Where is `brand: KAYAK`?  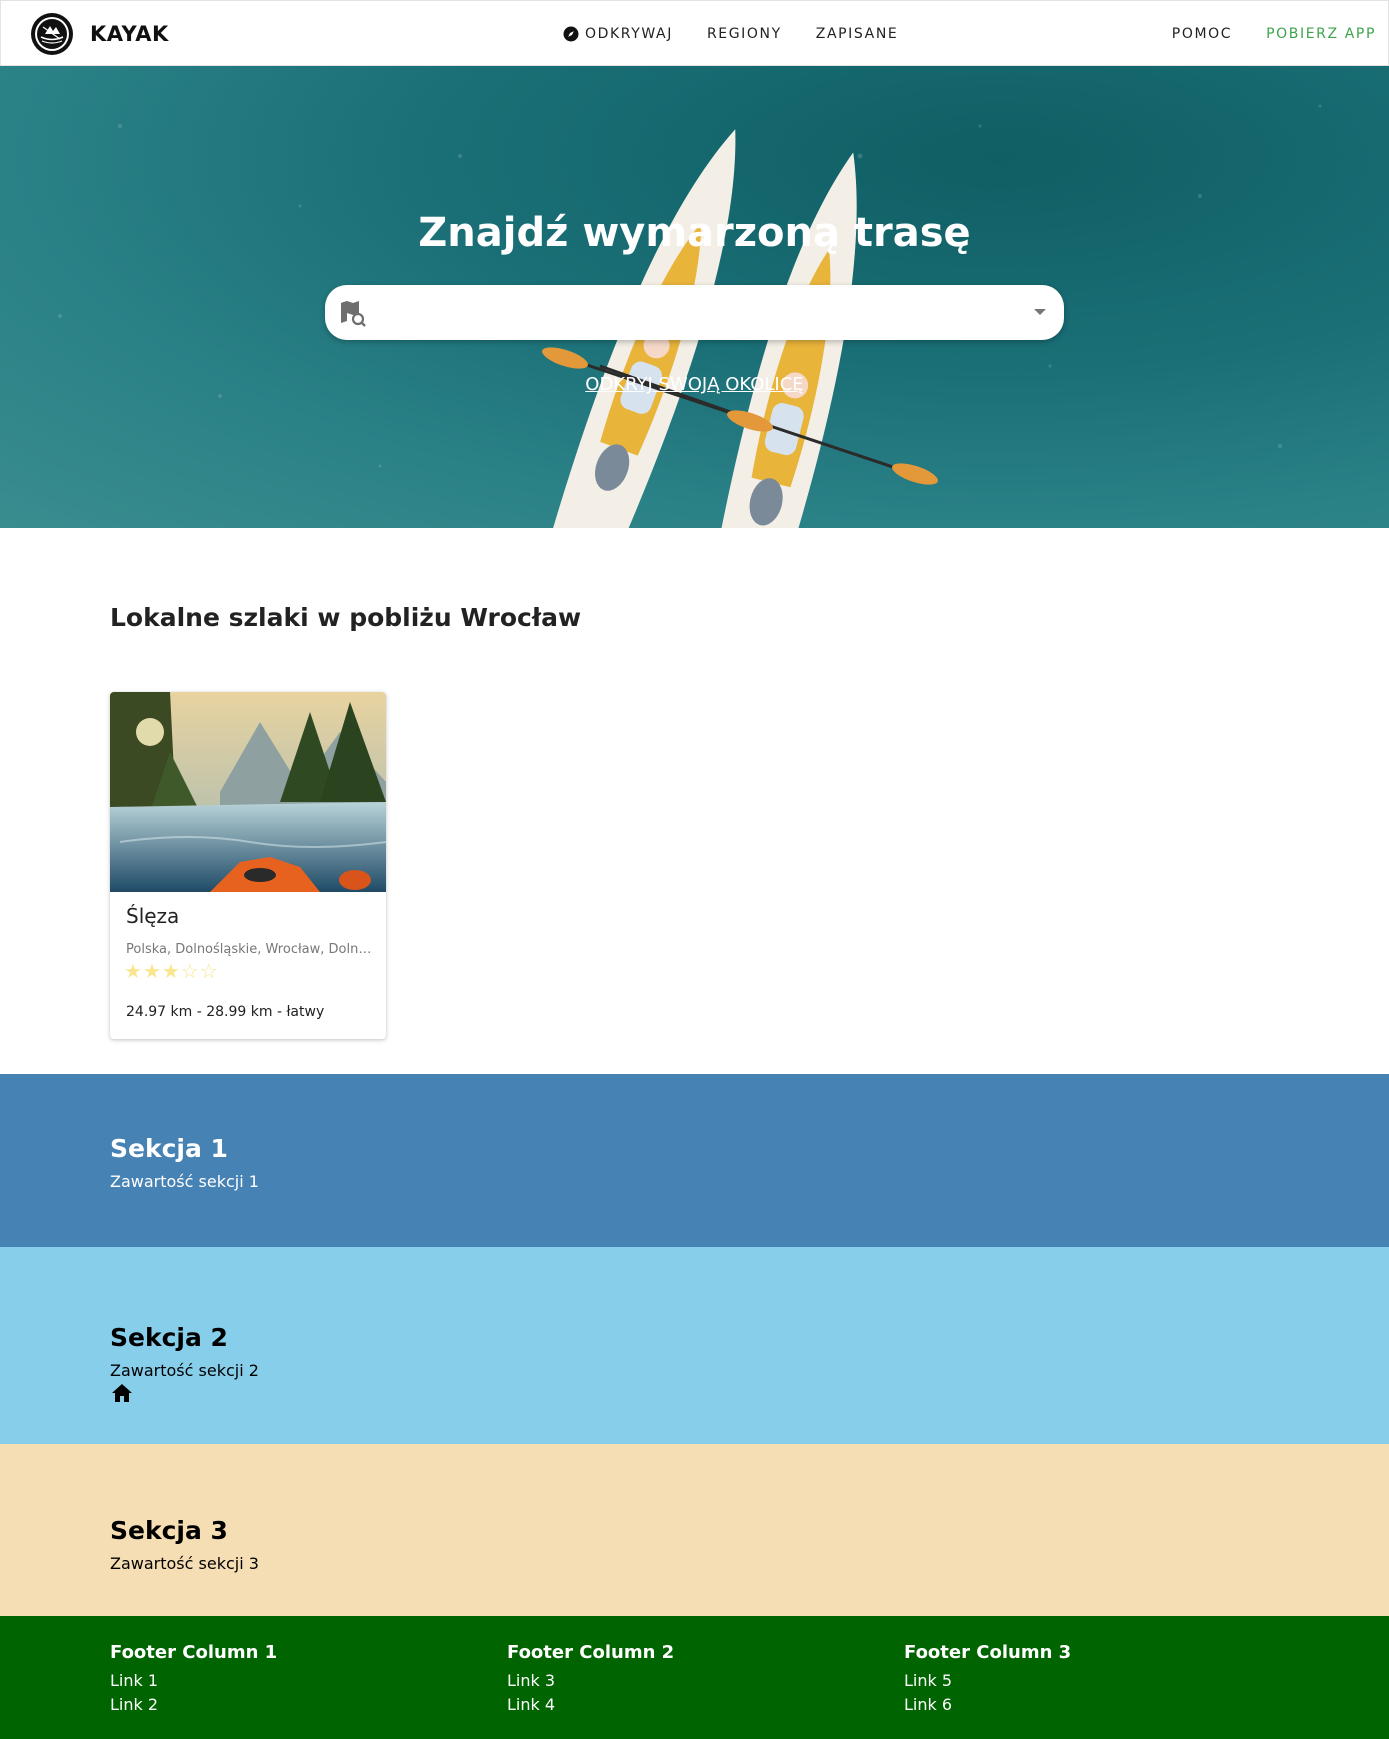 brand: KAYAK is located at coordinates (100, 34).